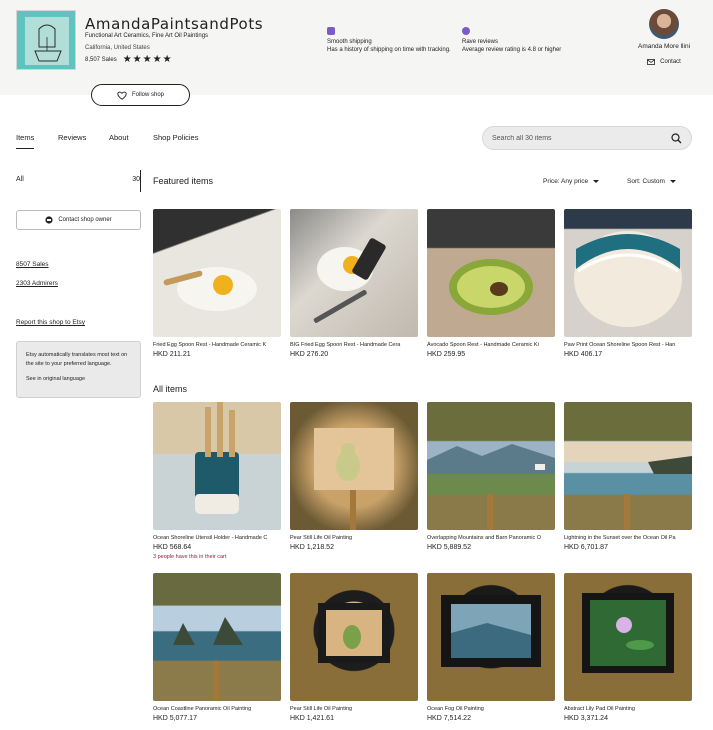 Image resolution: width=713 pixels, height=730 pixels. I want to click on sales-rating: 8,507 Sales ★ ★ ★ ★ ★, so click(128, 60).